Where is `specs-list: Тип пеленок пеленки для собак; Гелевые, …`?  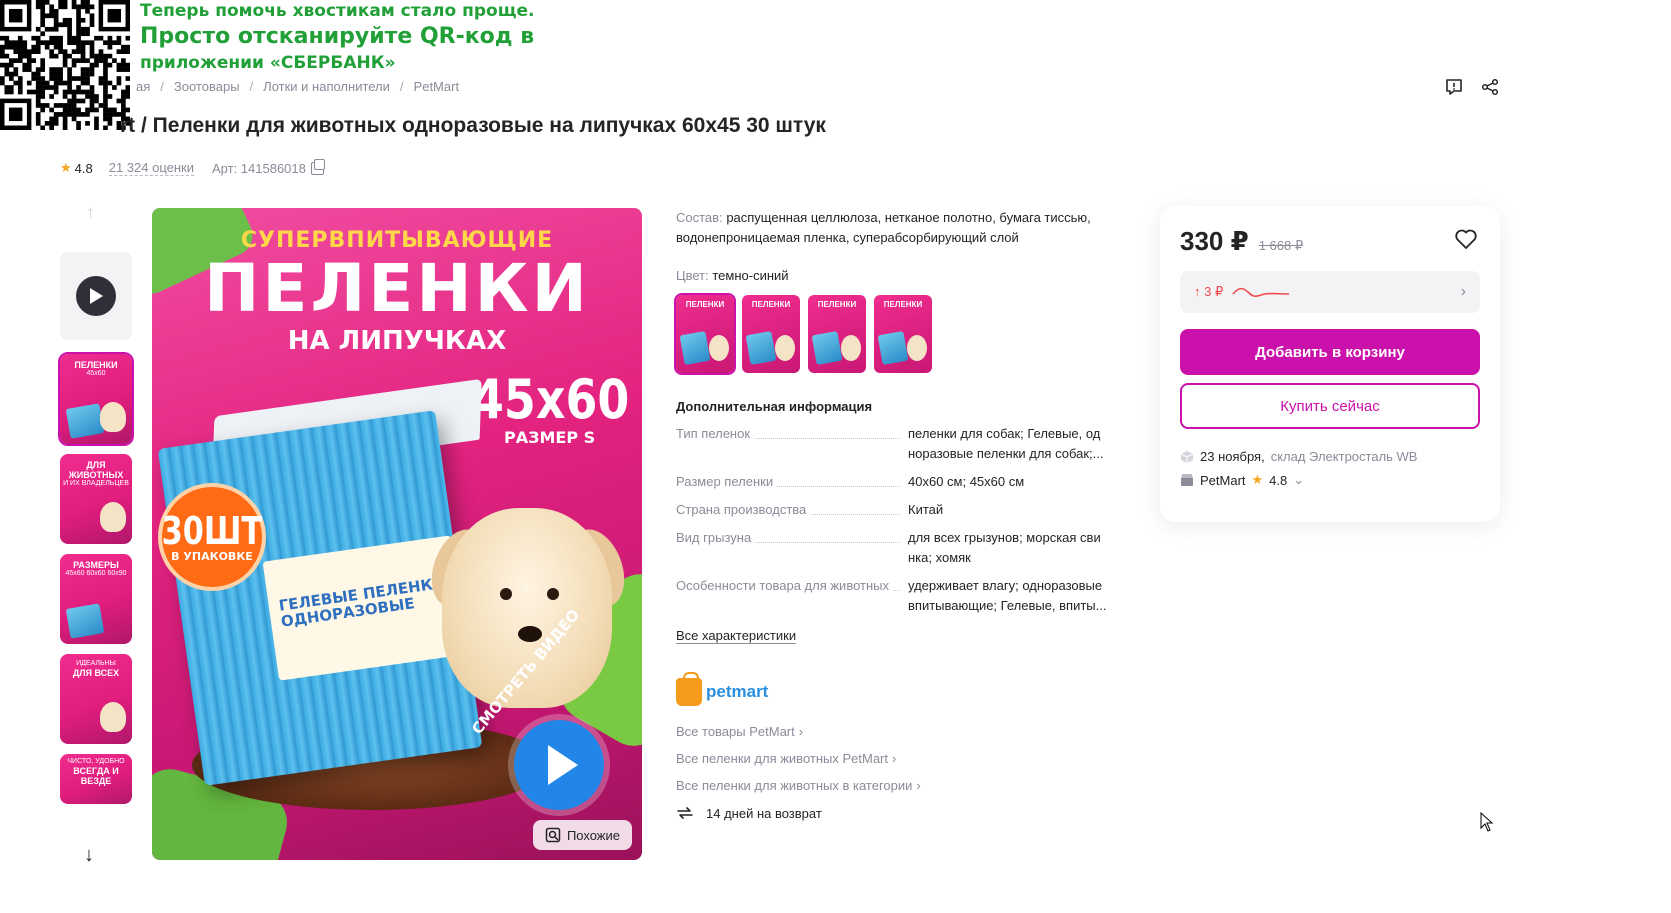
specs-list: Тип пеленок пеленки для собак; Гелевые, … is located at coordinates (902, 520).